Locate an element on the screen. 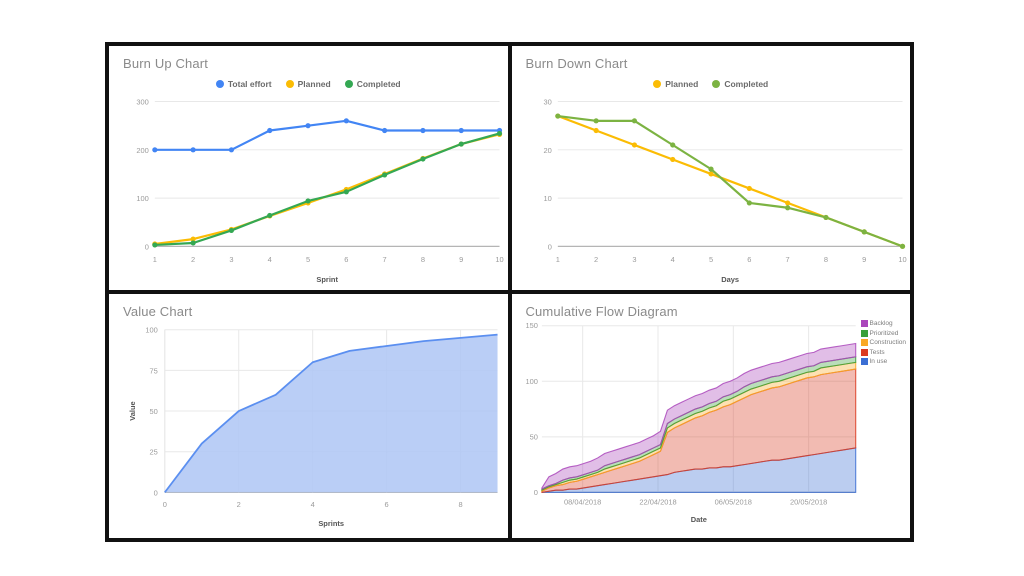  svg-text: 30 is located at coordinates (547, 102).